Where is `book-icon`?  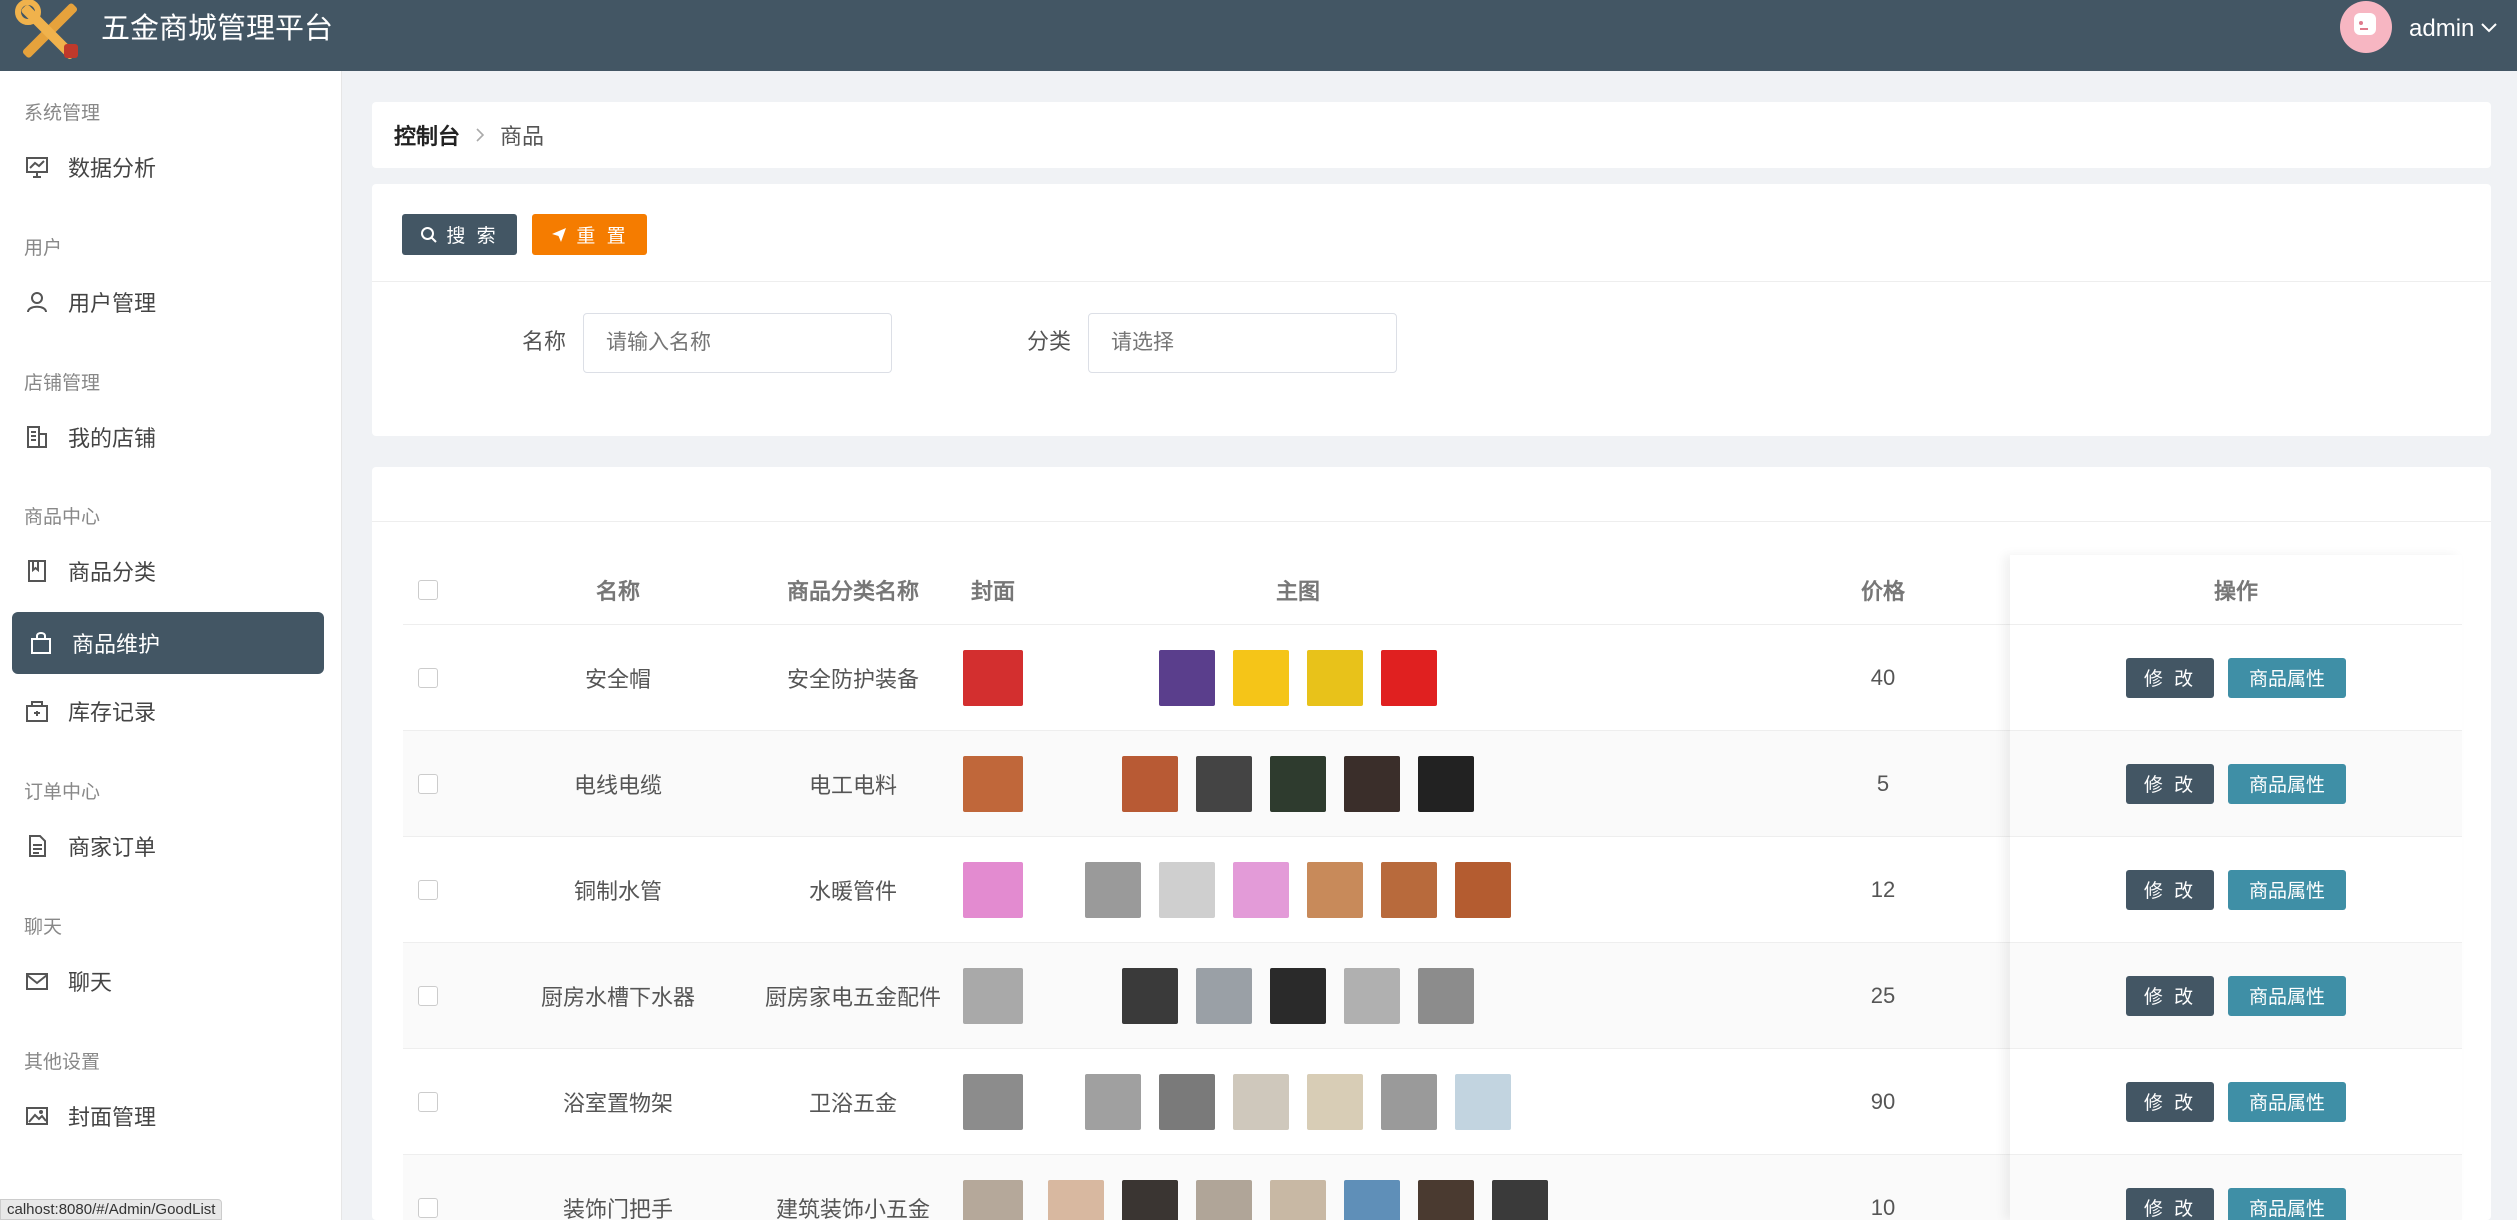 book-icon is located at coordinates (37, 571).